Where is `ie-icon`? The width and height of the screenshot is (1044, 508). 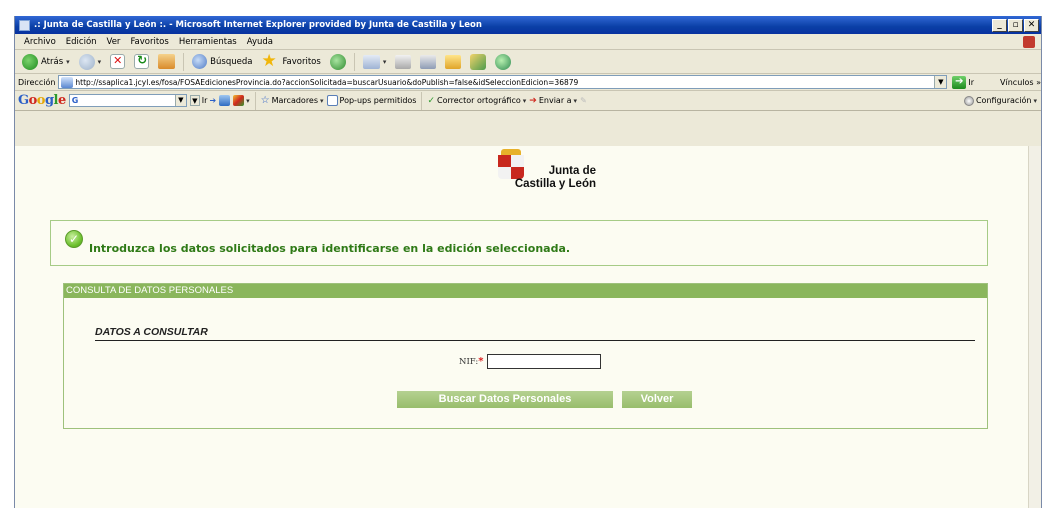
ie-icon is located at coordinates (24, 25).